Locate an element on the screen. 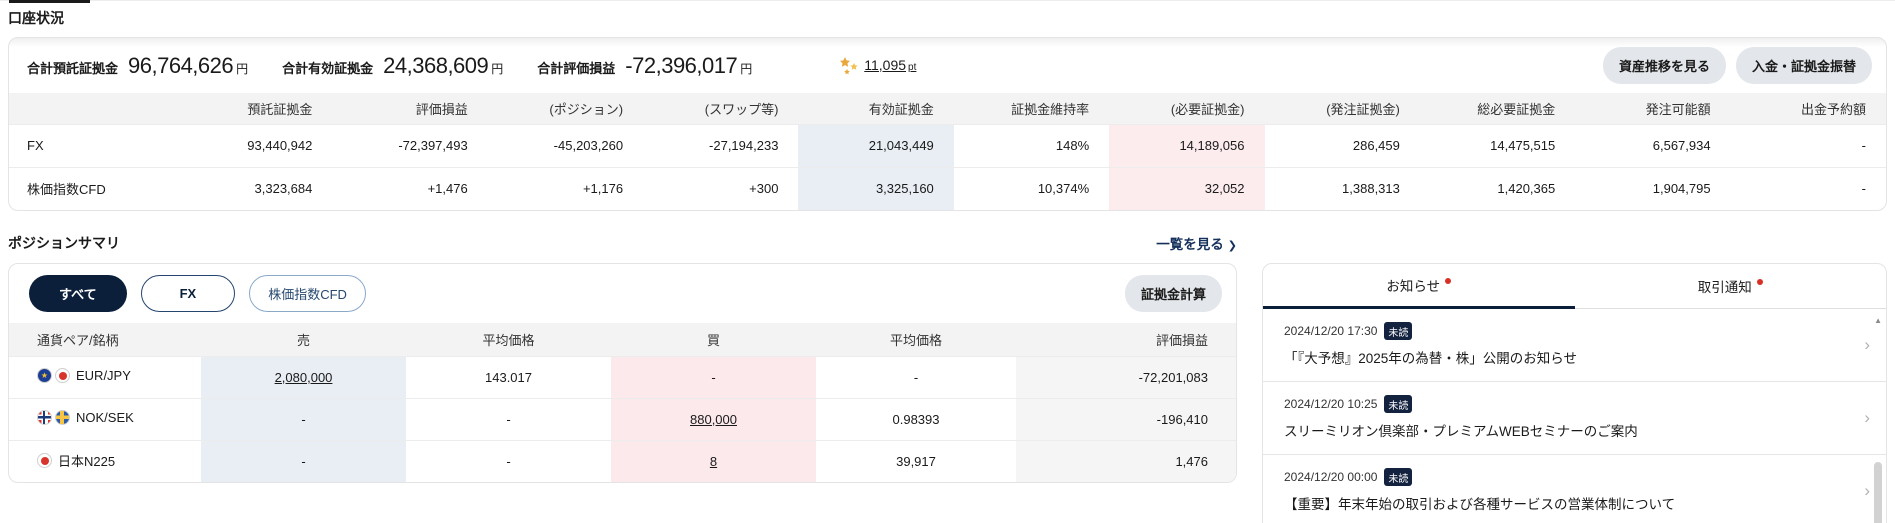 The image size is (1895, 523). filter-tab-all: すべて is located at coordinates (78, 293).